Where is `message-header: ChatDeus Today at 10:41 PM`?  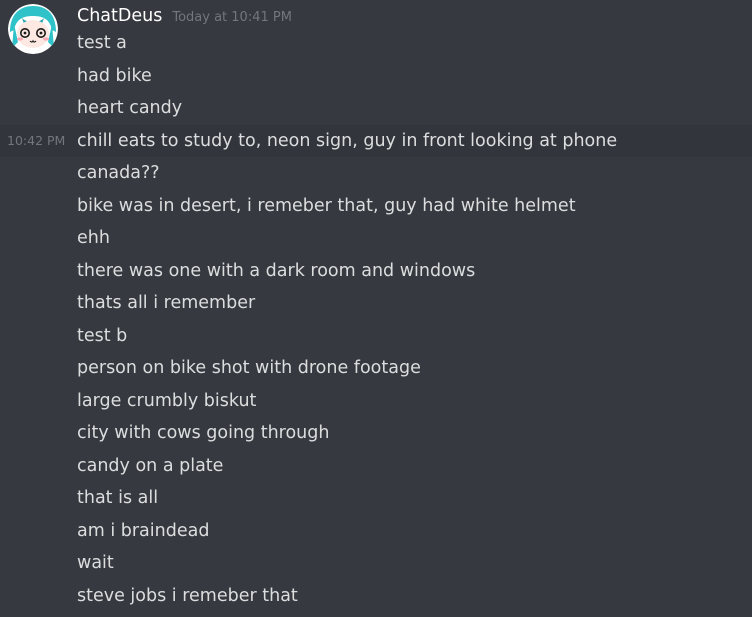
message-header: ChatDeus Today at 10:41 PM is located at coordinates (184, 16).